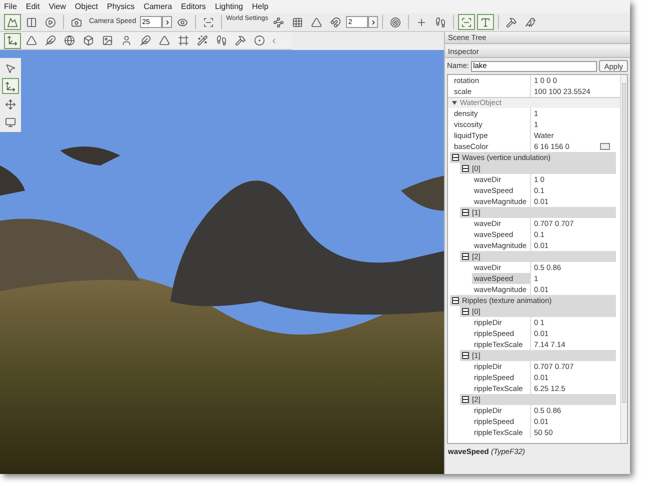 This screenshot has height=488, width=645. I want to click on menu-item: Edit, so click(33, 6).